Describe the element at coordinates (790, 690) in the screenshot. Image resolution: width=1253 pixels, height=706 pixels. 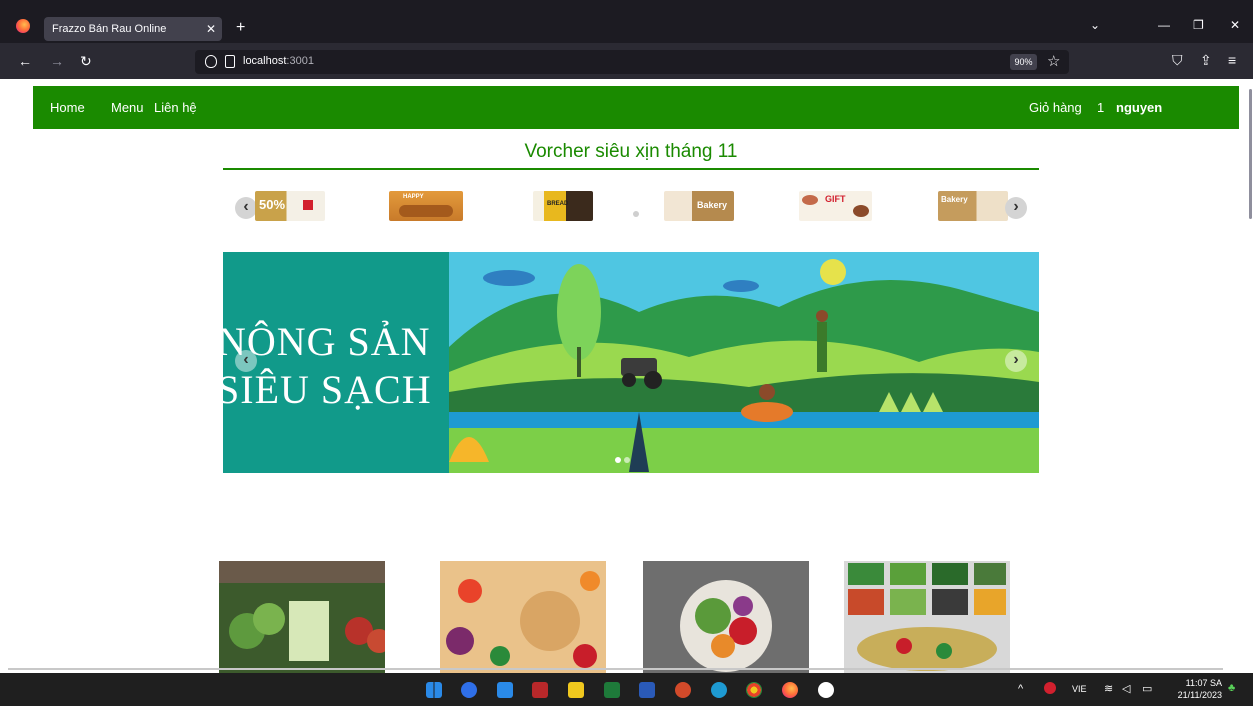
I see `firefox-taskbar-icon` at that location.